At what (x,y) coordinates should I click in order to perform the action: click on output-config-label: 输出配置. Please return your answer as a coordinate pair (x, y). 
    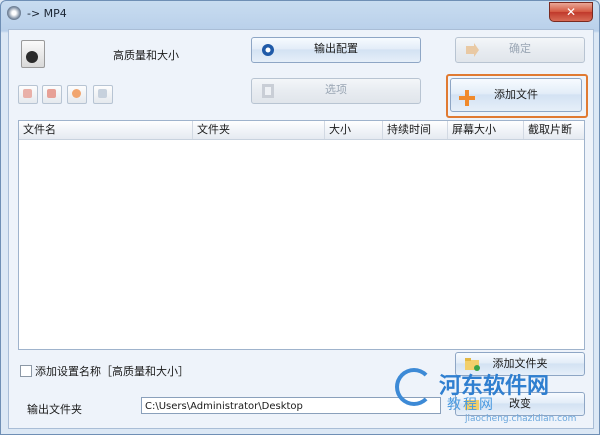
    Looking at the image, I should click on (336, 48).